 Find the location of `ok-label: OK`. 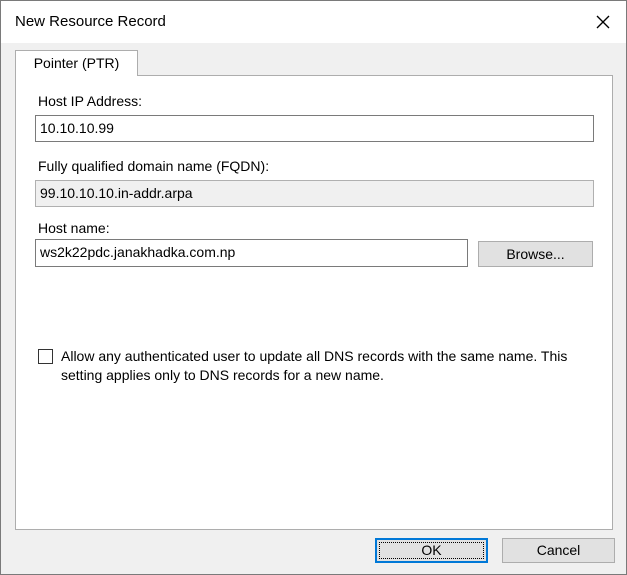

ok-label: OK is located at coordinates (431, 550).